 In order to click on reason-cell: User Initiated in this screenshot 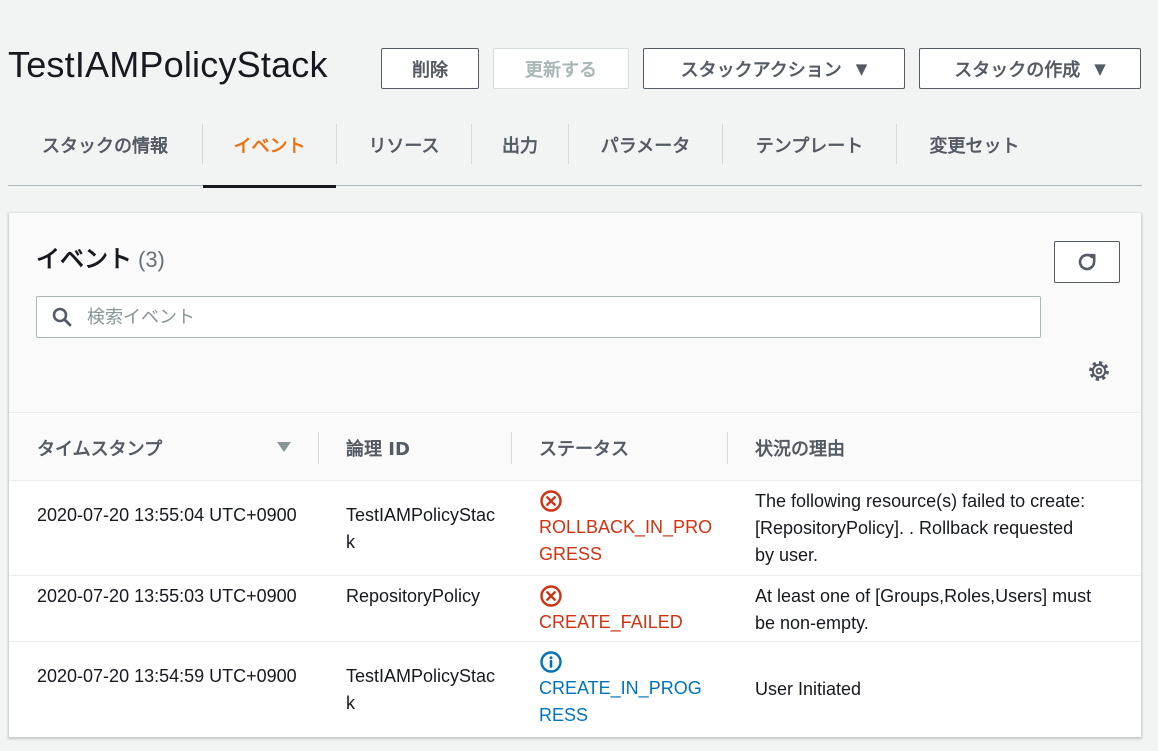, I will do `click(808, 689)`.